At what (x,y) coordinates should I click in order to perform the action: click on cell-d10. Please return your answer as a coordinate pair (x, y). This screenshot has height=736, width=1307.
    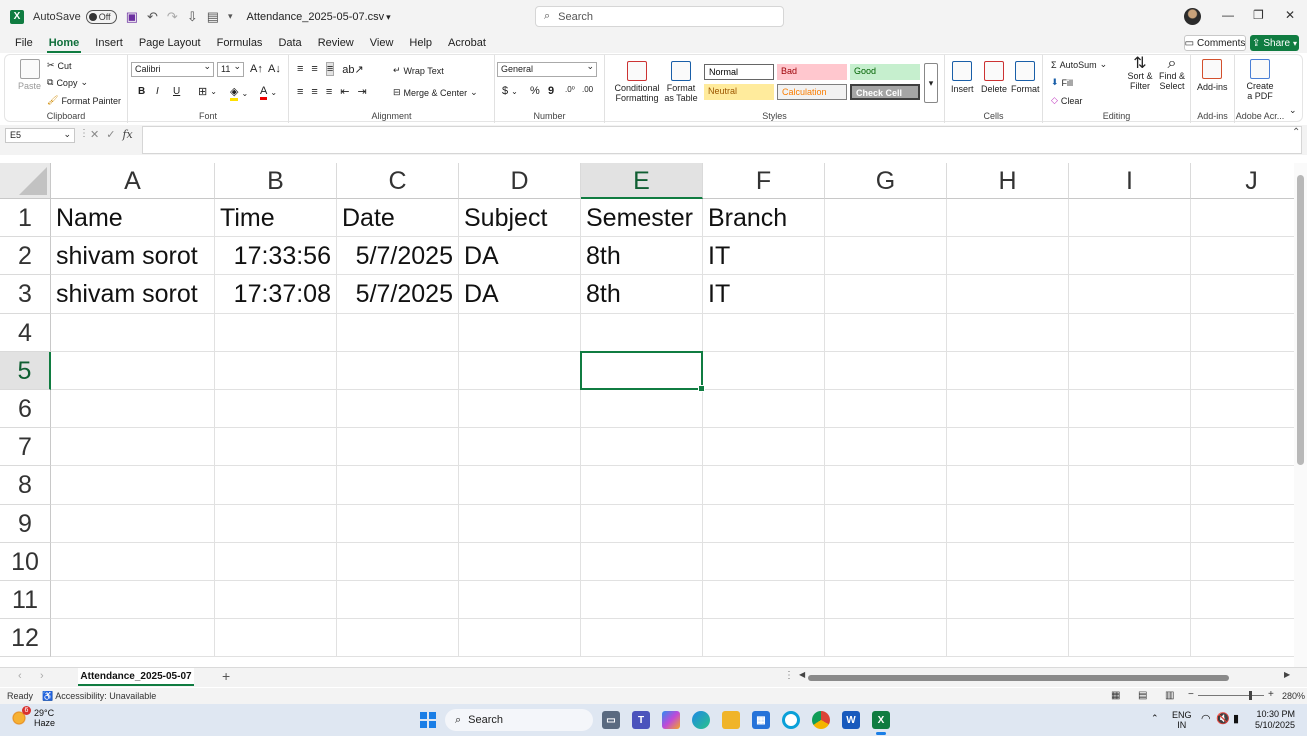
    Looking at the image, I should click on (520, 561).